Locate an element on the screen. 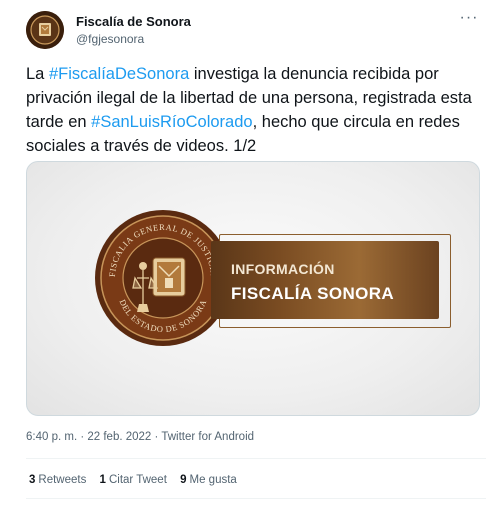  quotes-count: 1 is located at coordinates (102, 480).